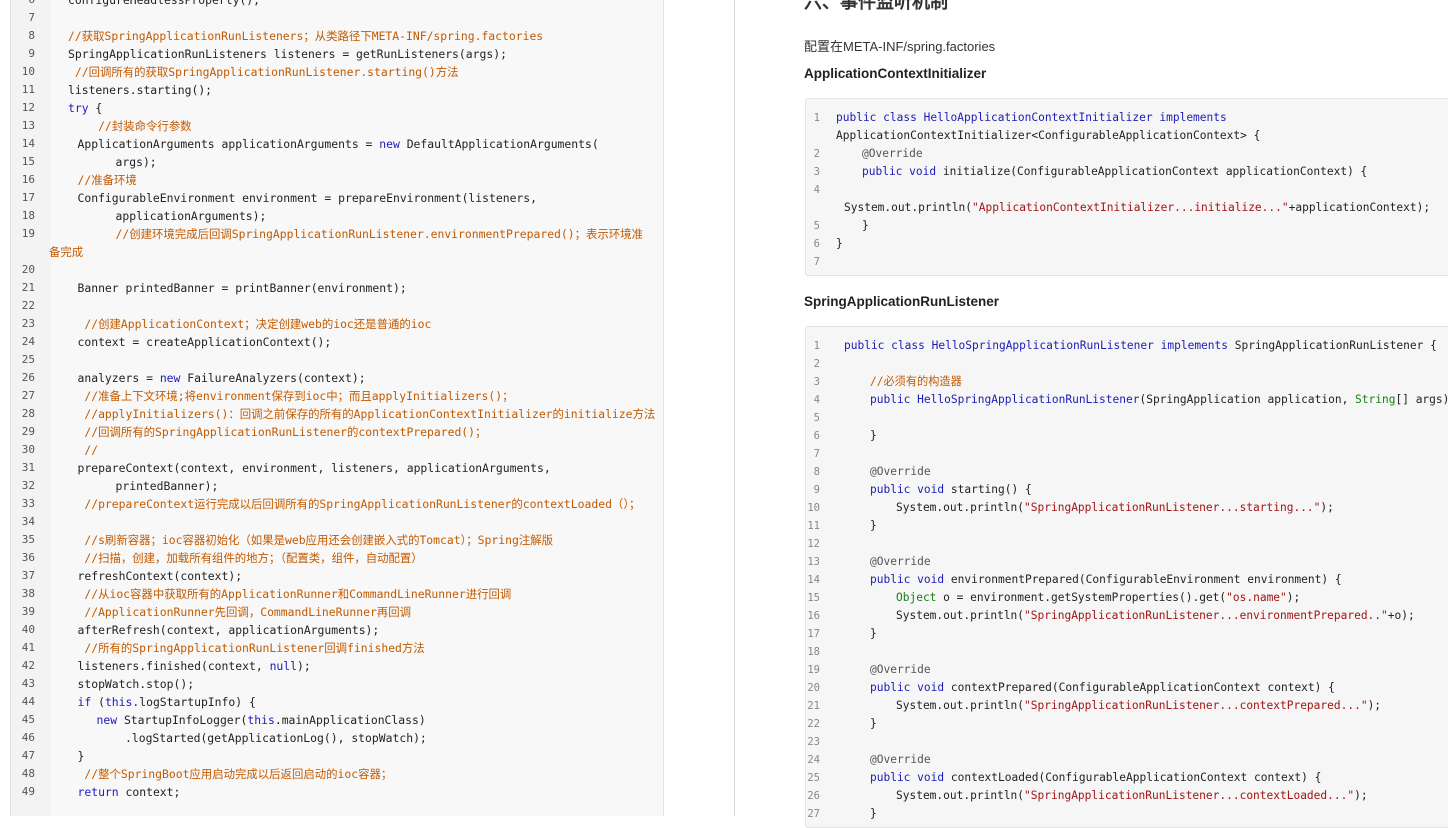 This screenshot has height=828, width=1448. Describe the element at coordinates (118, 630) in the screenshot. I see `code-token: afterRefresh` at that location.